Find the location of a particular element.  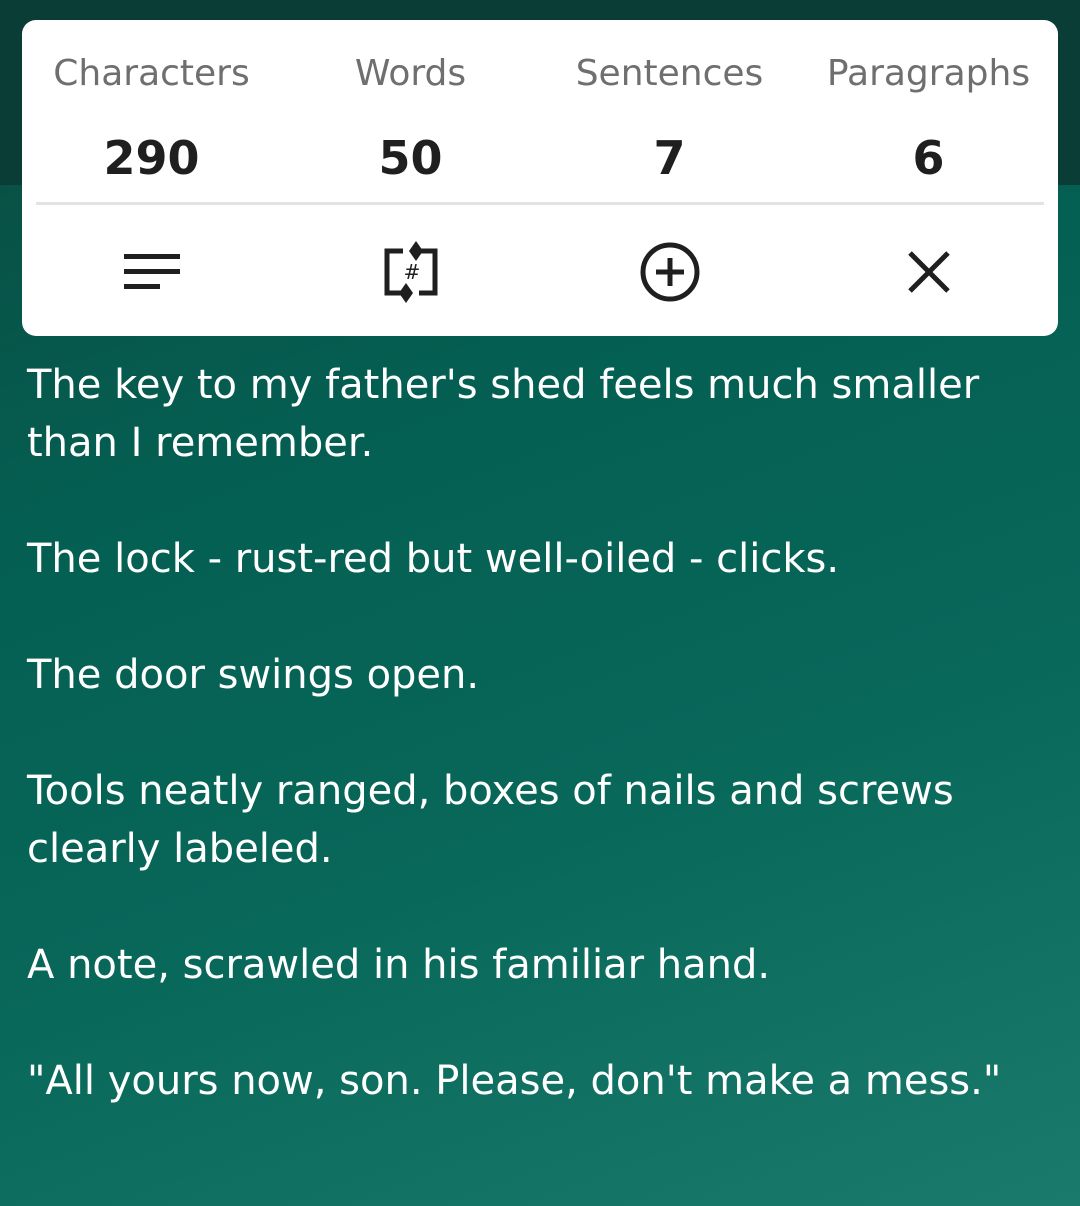

close-button is located at coordinates (928, 272).